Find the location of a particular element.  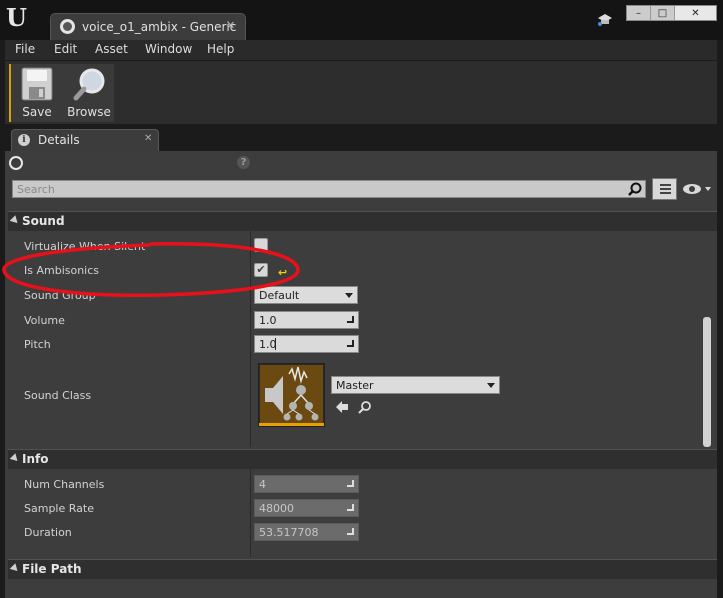

num-channels-label: Num Channels is located at coordinates (64, 484).